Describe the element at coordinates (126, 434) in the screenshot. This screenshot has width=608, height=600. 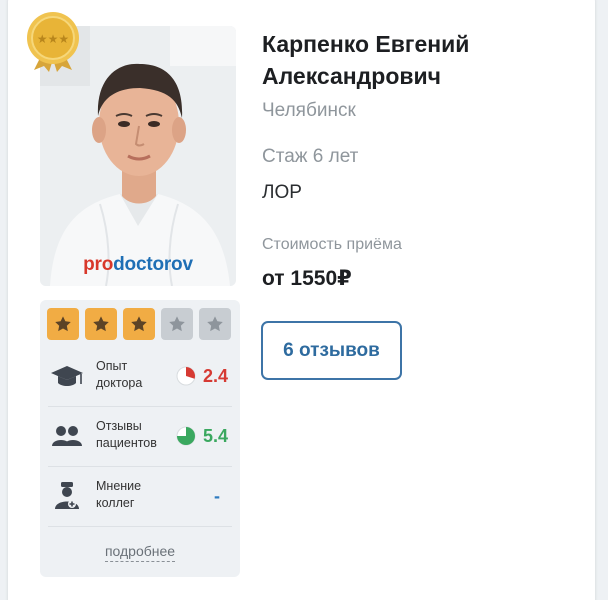
I see `metric-label: Отзывы пациентов` at that location.